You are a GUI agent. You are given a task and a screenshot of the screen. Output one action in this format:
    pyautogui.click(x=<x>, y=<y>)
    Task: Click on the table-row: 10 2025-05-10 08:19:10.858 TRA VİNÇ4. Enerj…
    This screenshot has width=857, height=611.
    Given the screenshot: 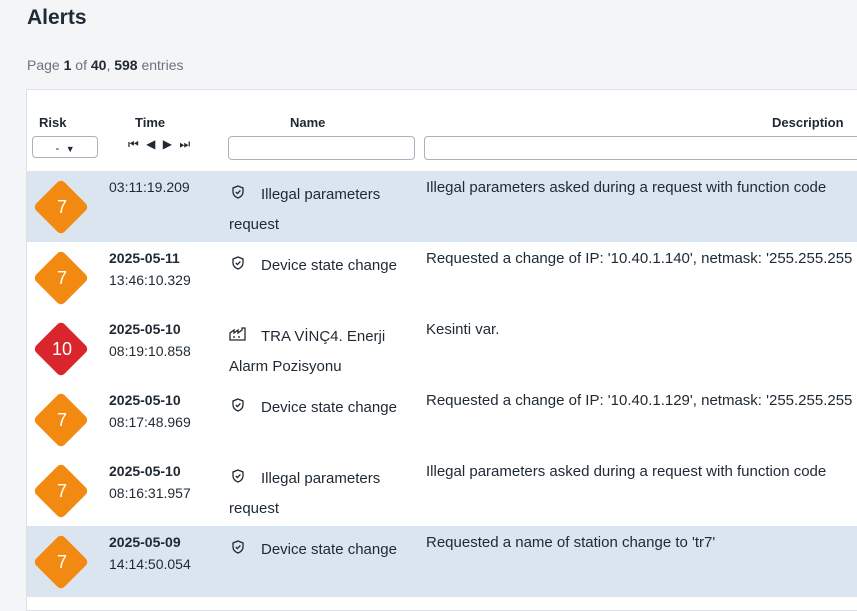 What is the action you would take?
    pyautogui.click(x=442, y=348)
    